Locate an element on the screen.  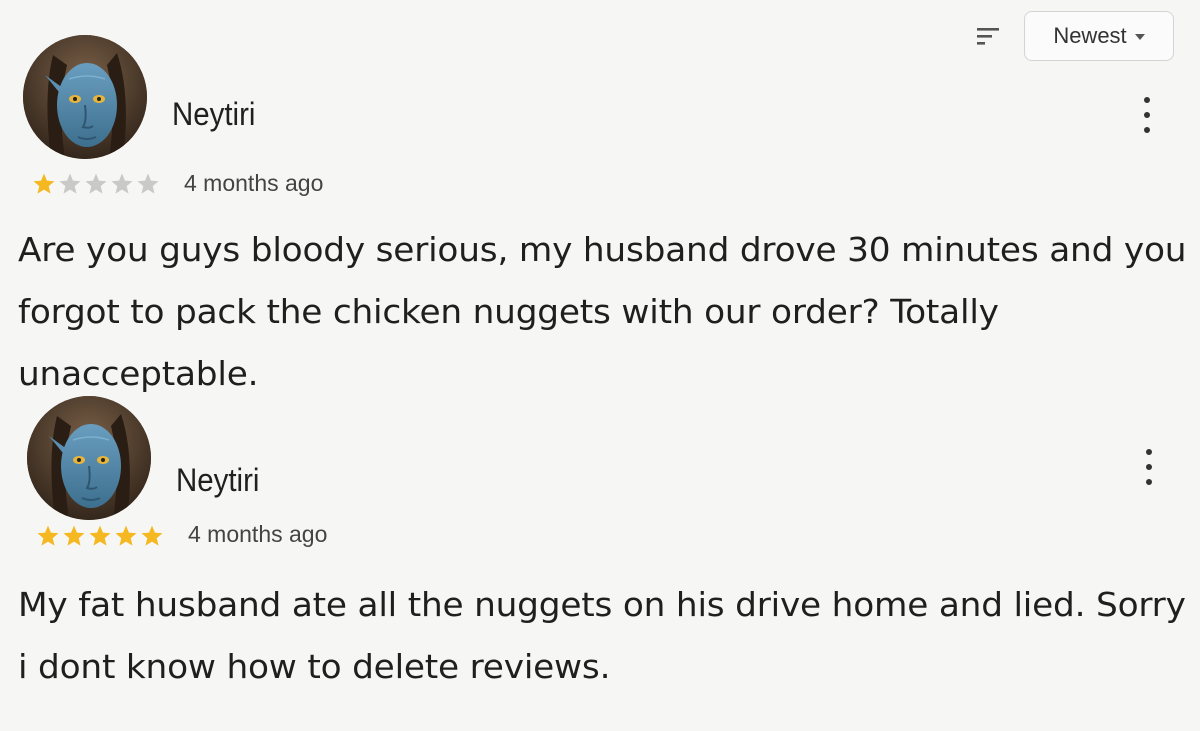
review-date: 4 months ago is located at coordinates (258, 534).